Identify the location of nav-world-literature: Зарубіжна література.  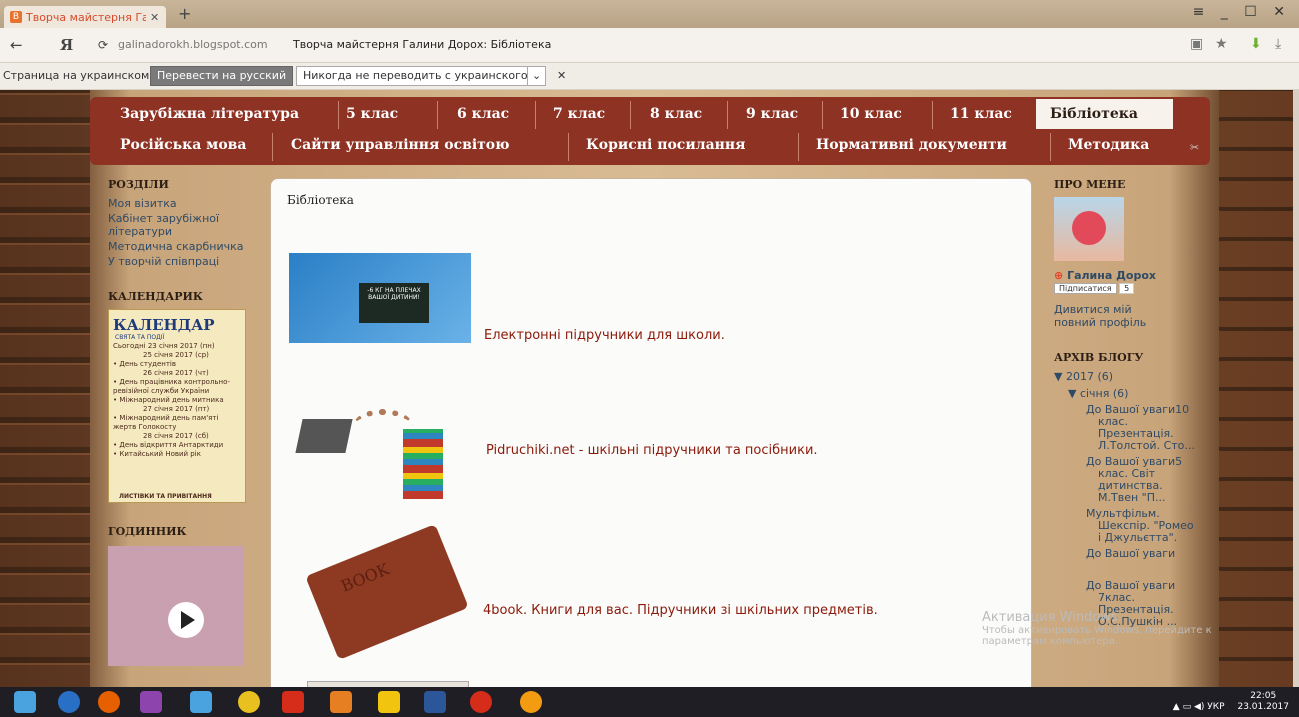
(209, 114).